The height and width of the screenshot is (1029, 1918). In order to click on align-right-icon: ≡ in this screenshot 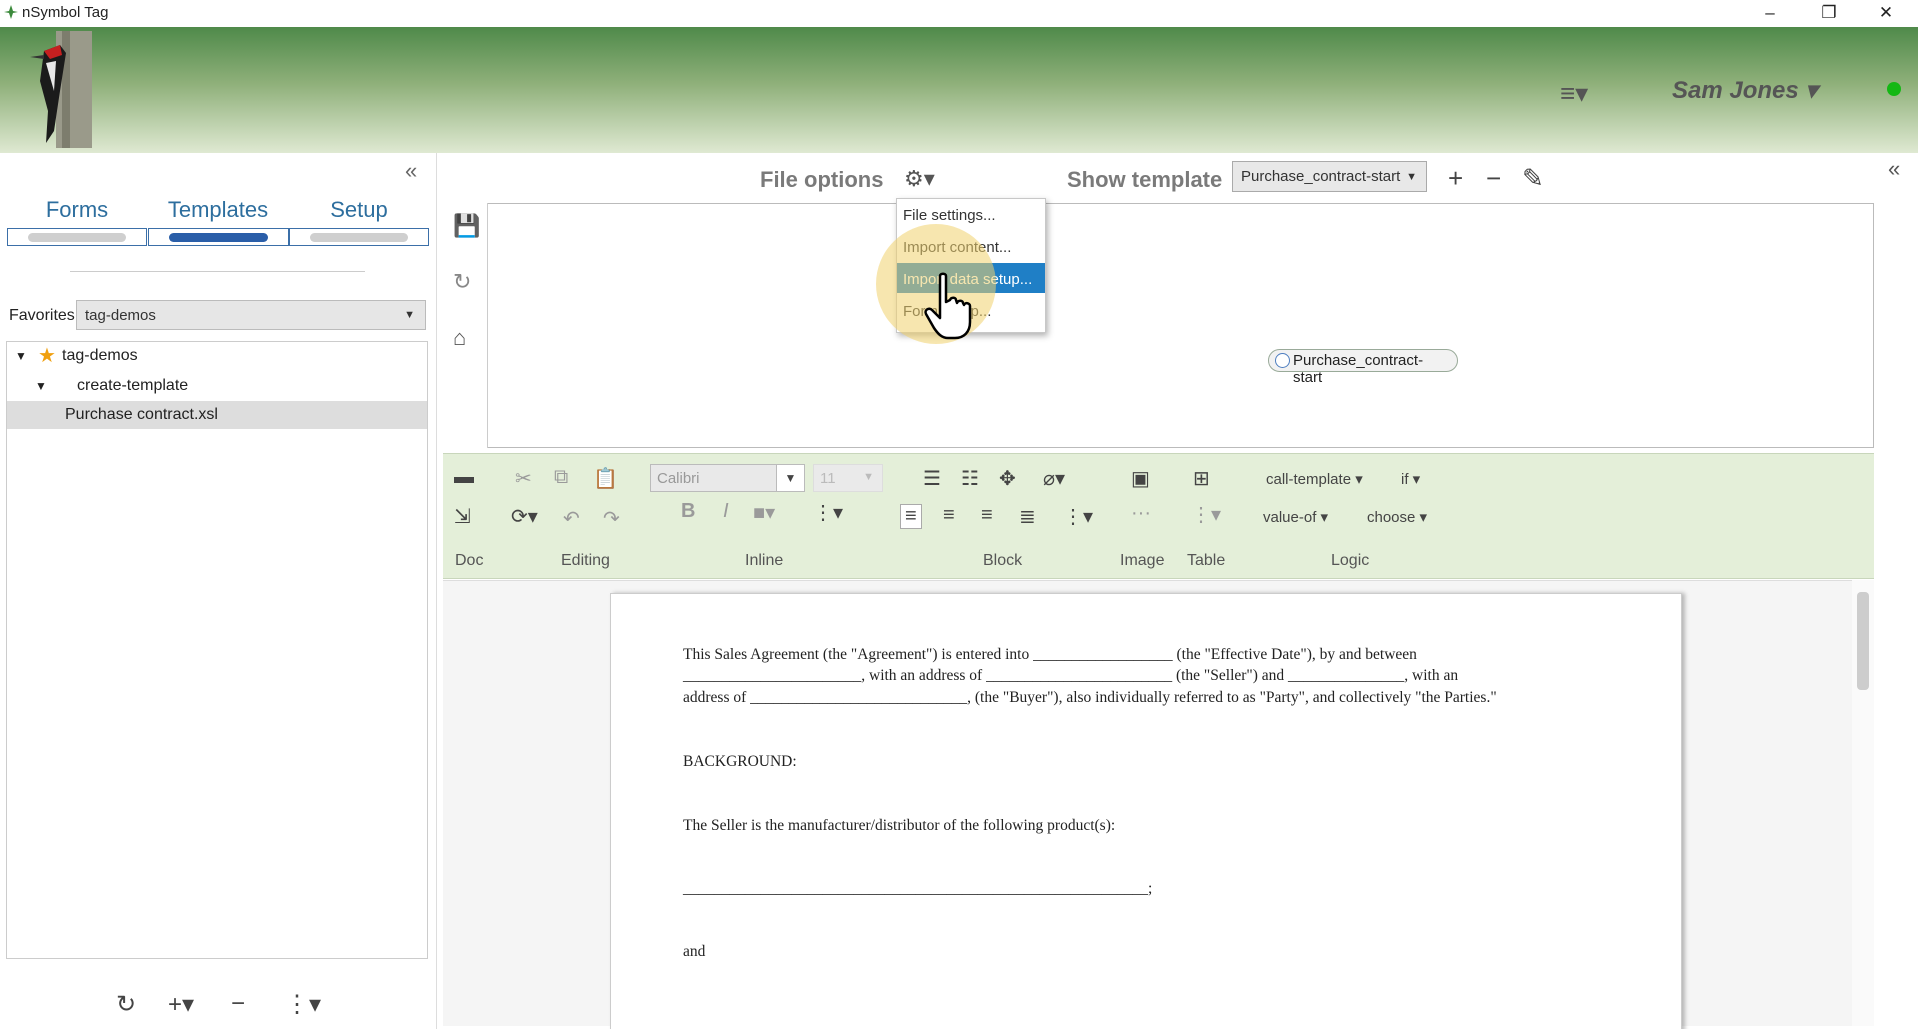, I will do `click(987, 515)`.